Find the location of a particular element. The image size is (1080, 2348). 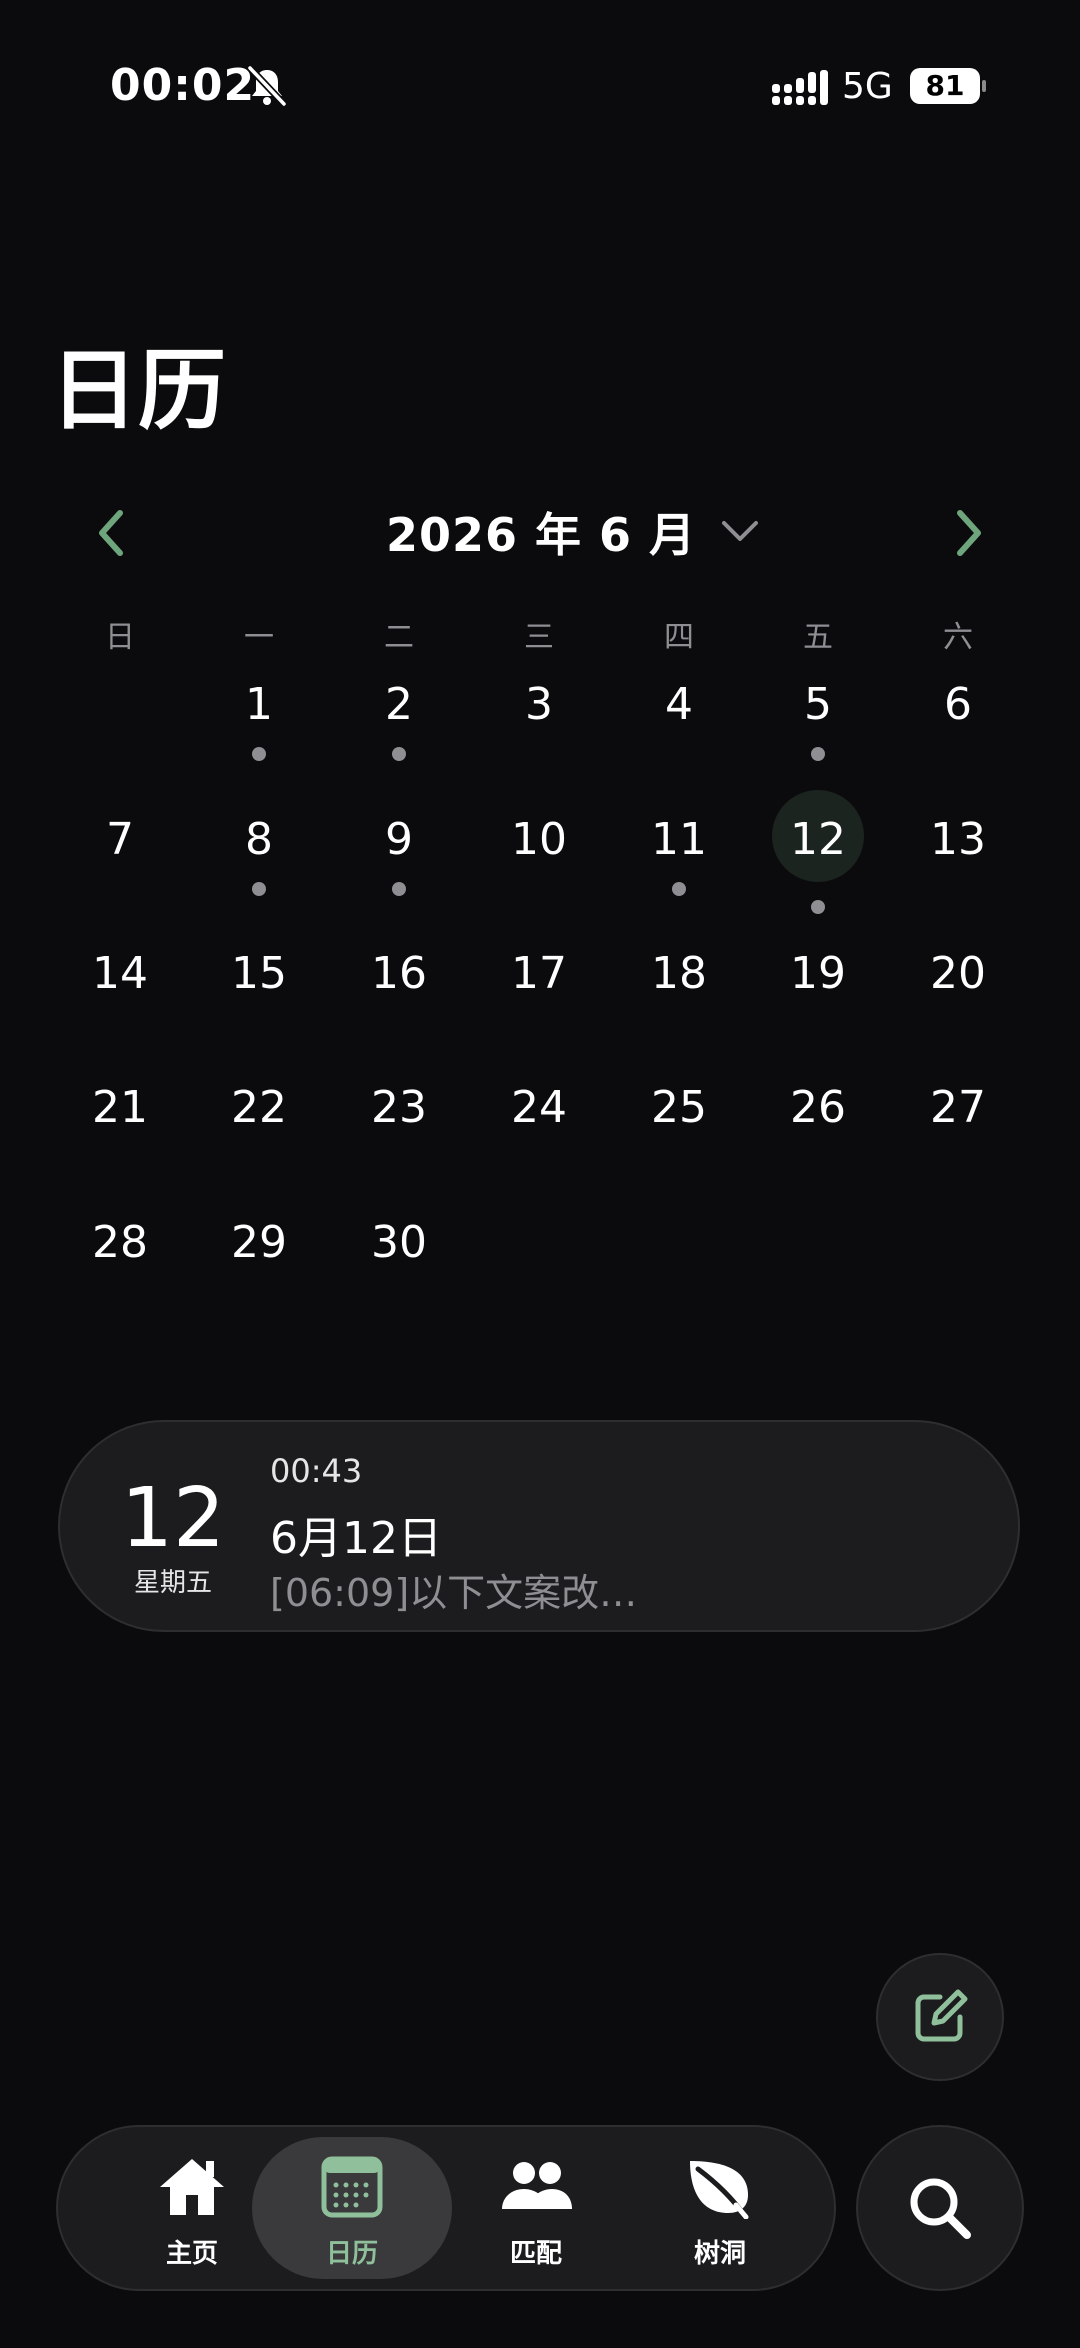

day-cell: 15 is located at coordinates (259, 999).